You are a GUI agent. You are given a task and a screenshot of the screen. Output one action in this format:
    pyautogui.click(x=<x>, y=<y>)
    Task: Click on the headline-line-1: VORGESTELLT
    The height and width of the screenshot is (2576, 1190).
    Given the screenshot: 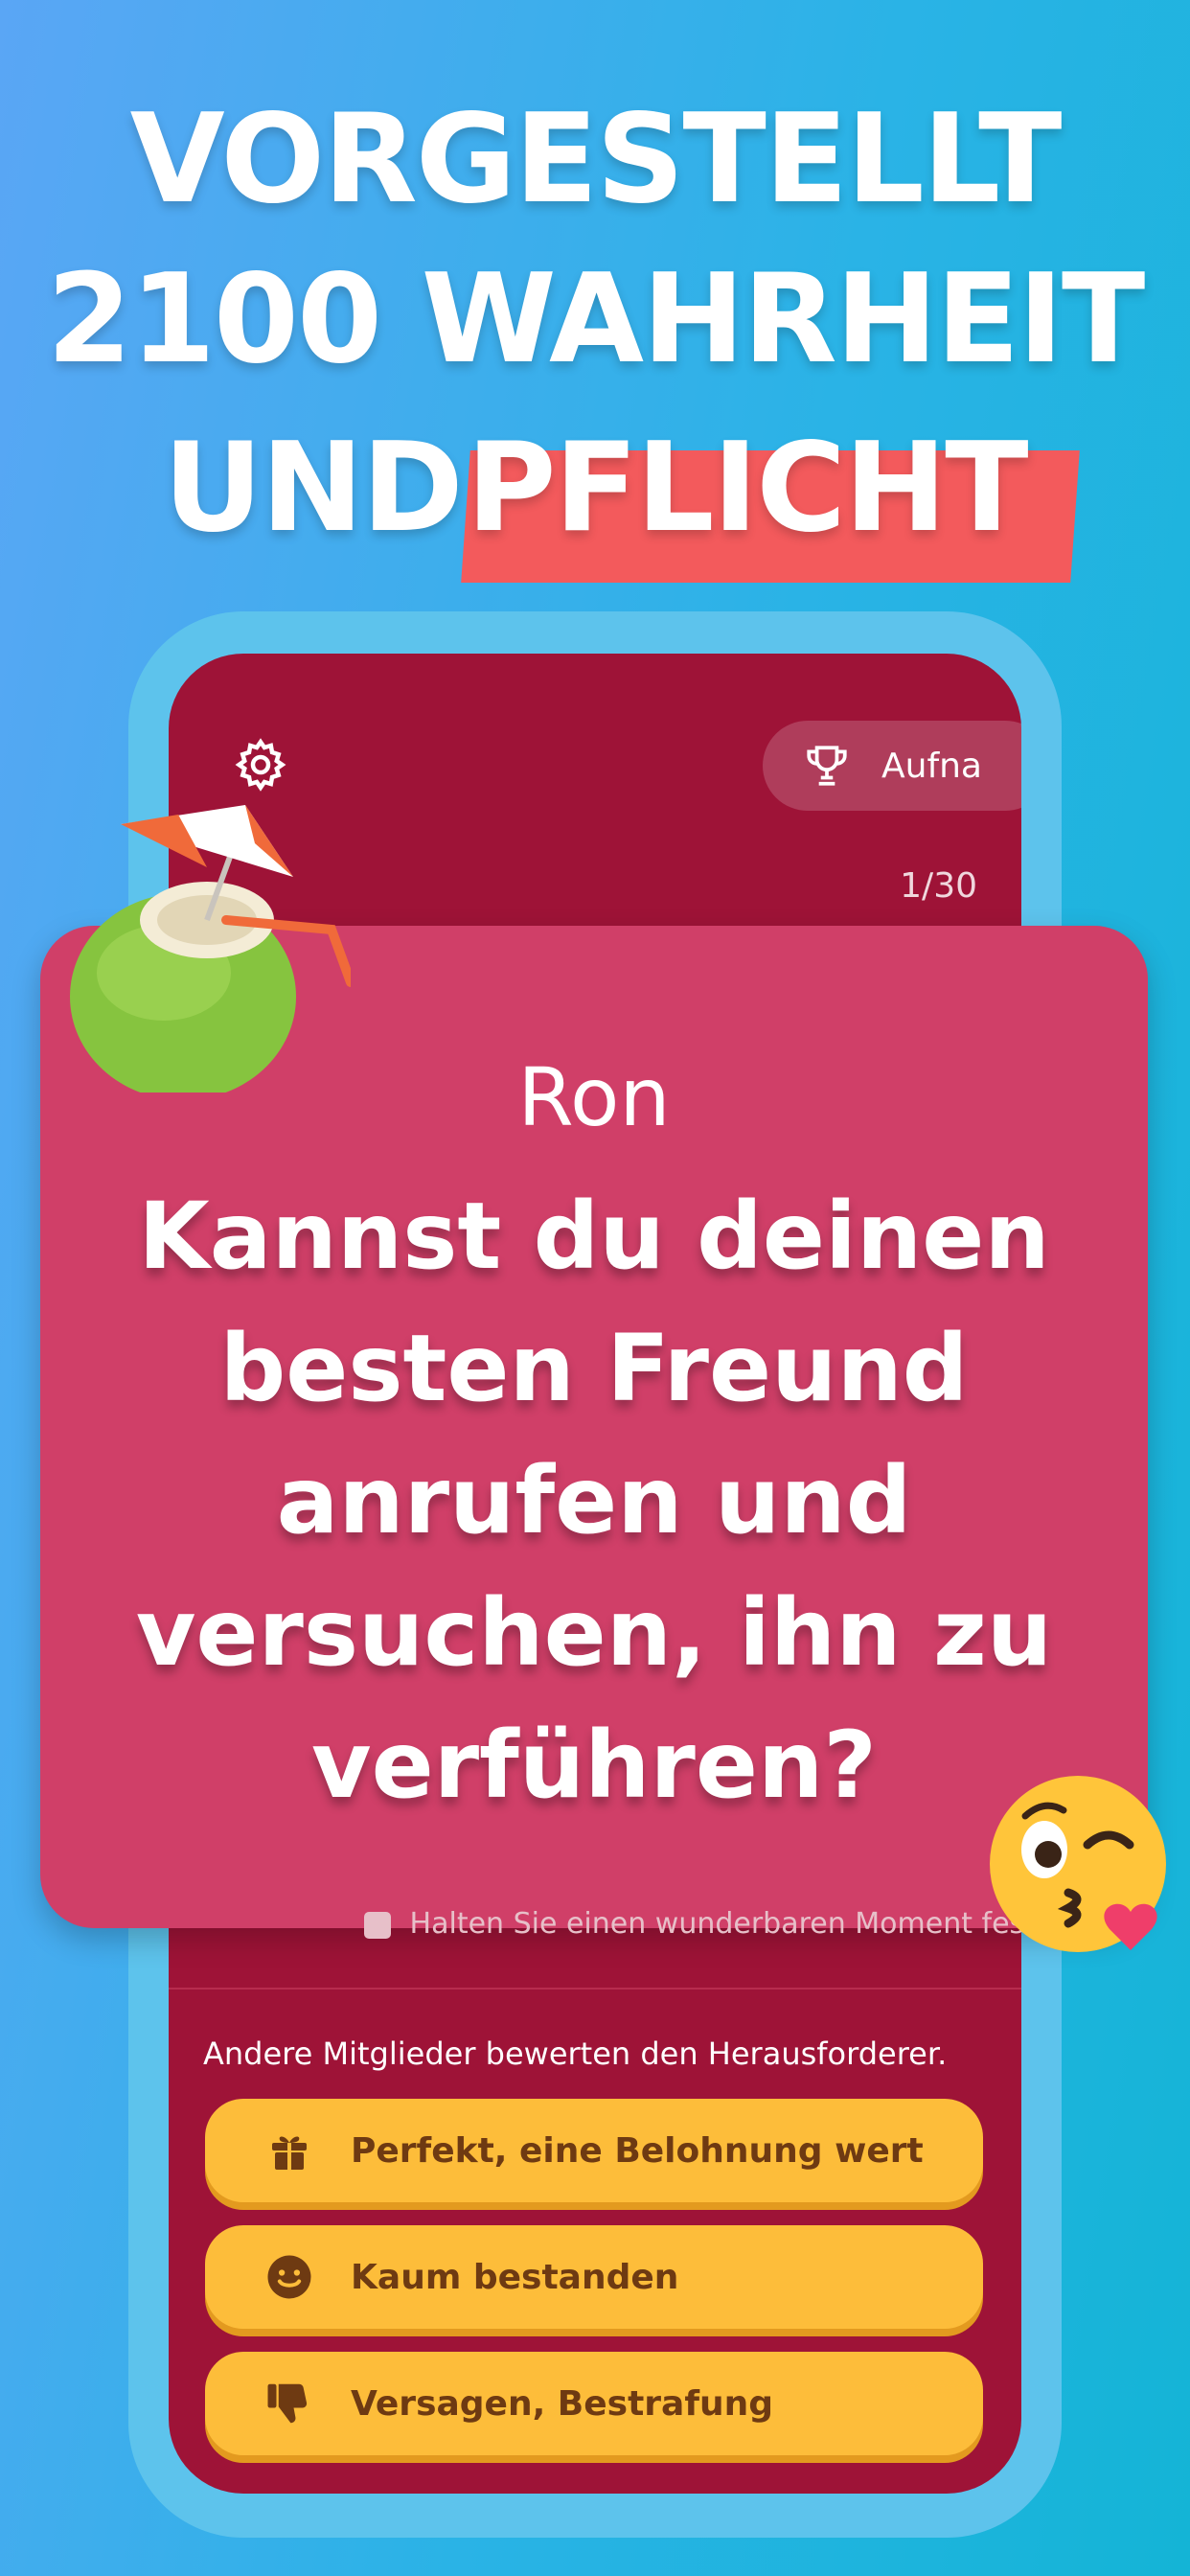 What is the action you would take?
    pyautogui.click(x=596, y=159)
    